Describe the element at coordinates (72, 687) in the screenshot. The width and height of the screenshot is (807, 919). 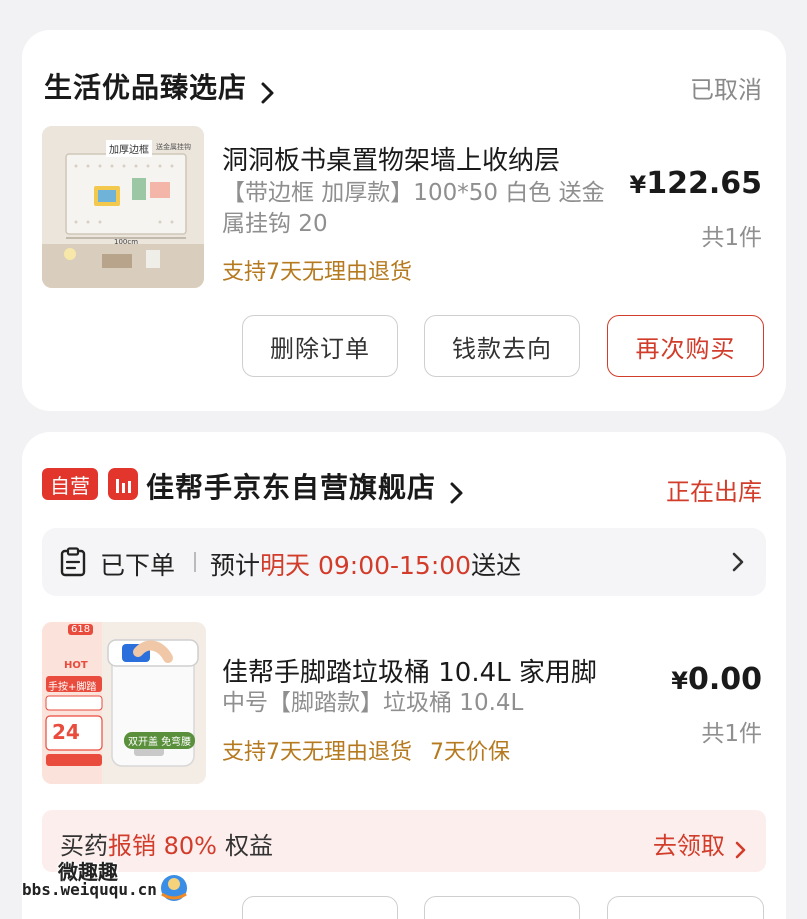
I see `thumb-caption: 手按+脚踏` at that location.